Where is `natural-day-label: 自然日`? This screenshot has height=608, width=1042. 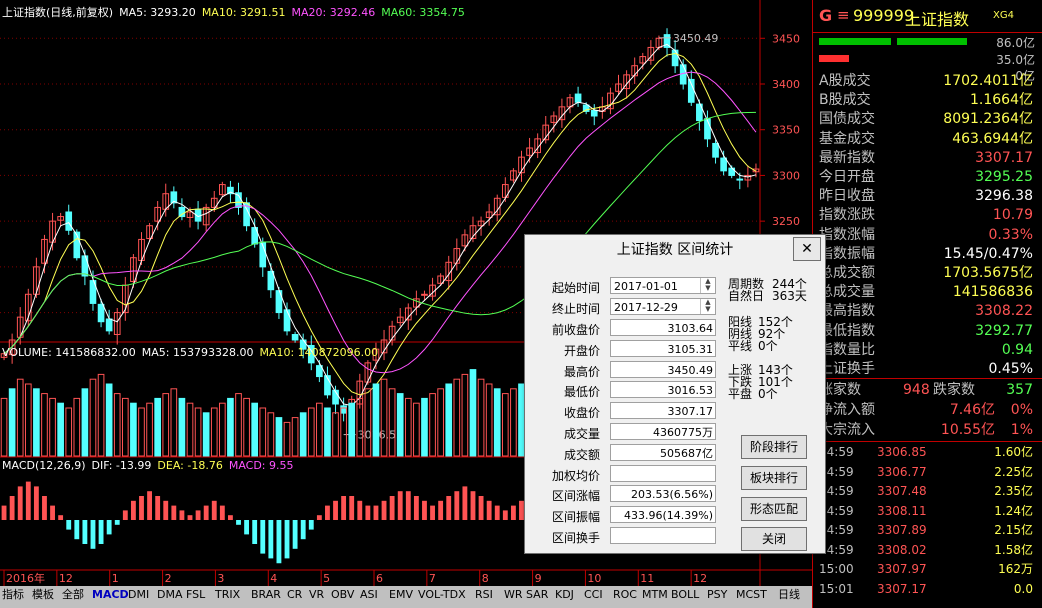
natural-day-label: 自然日 is located at coordinates (746, 296).